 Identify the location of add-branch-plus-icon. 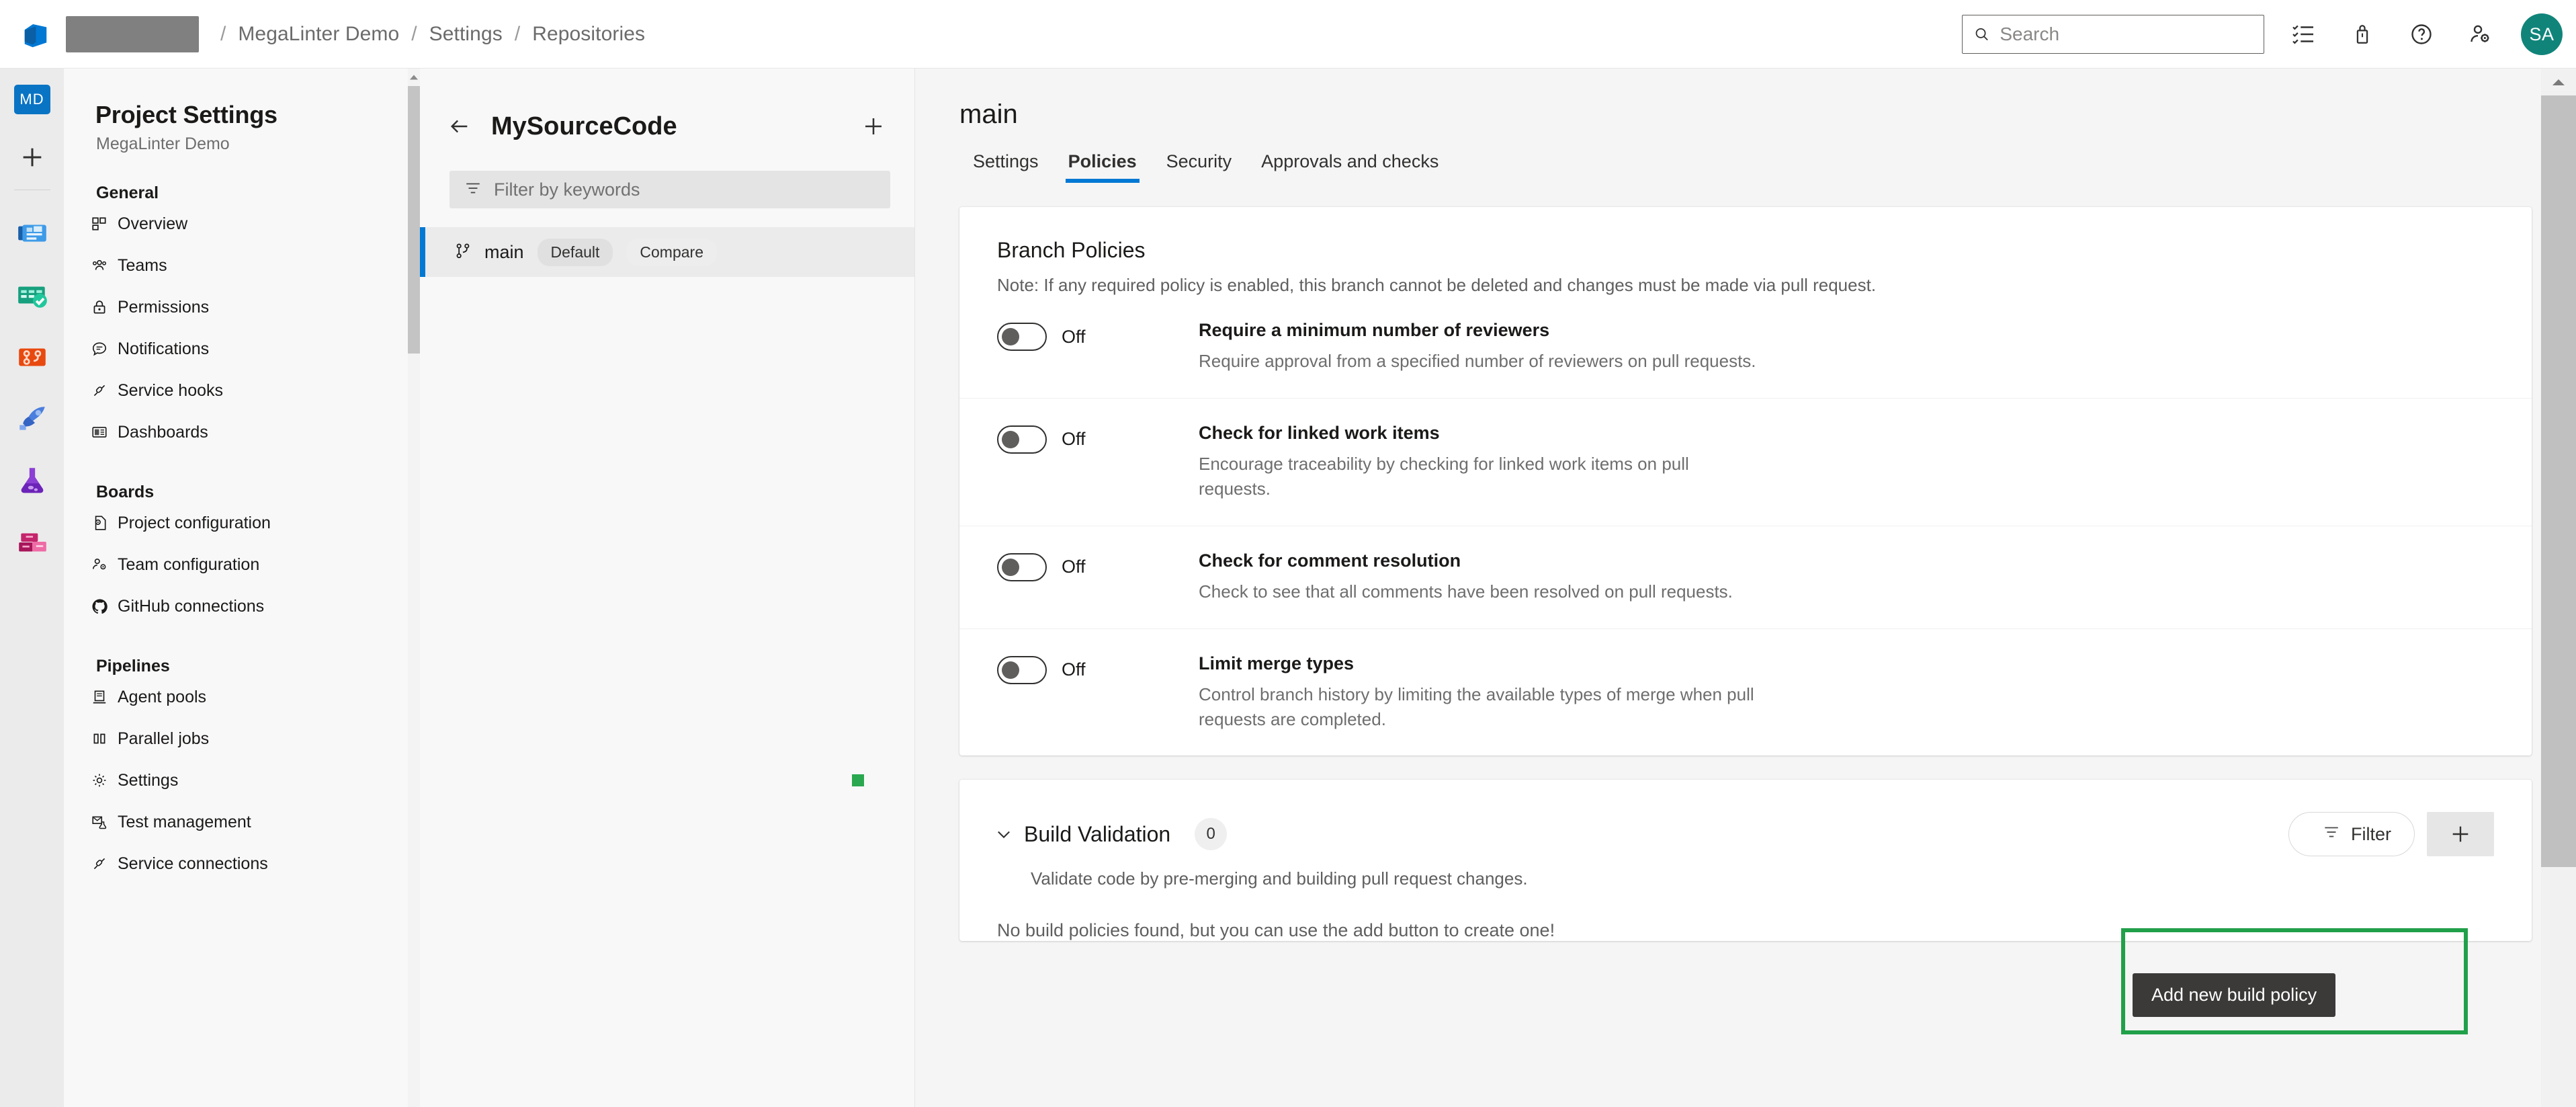
(873, 126).